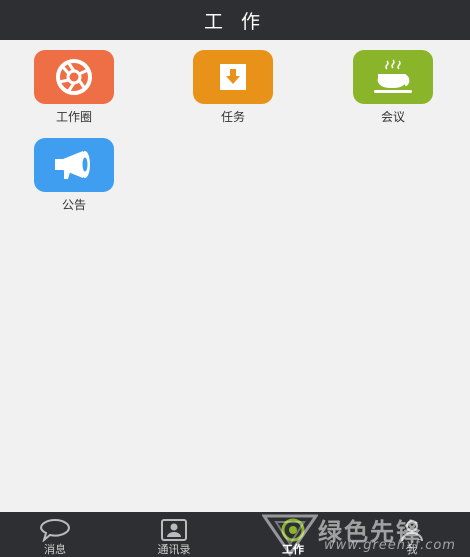 This screenshot has height=557, width=470. I want to click on tab-messages: 消息, so click(55, 534).